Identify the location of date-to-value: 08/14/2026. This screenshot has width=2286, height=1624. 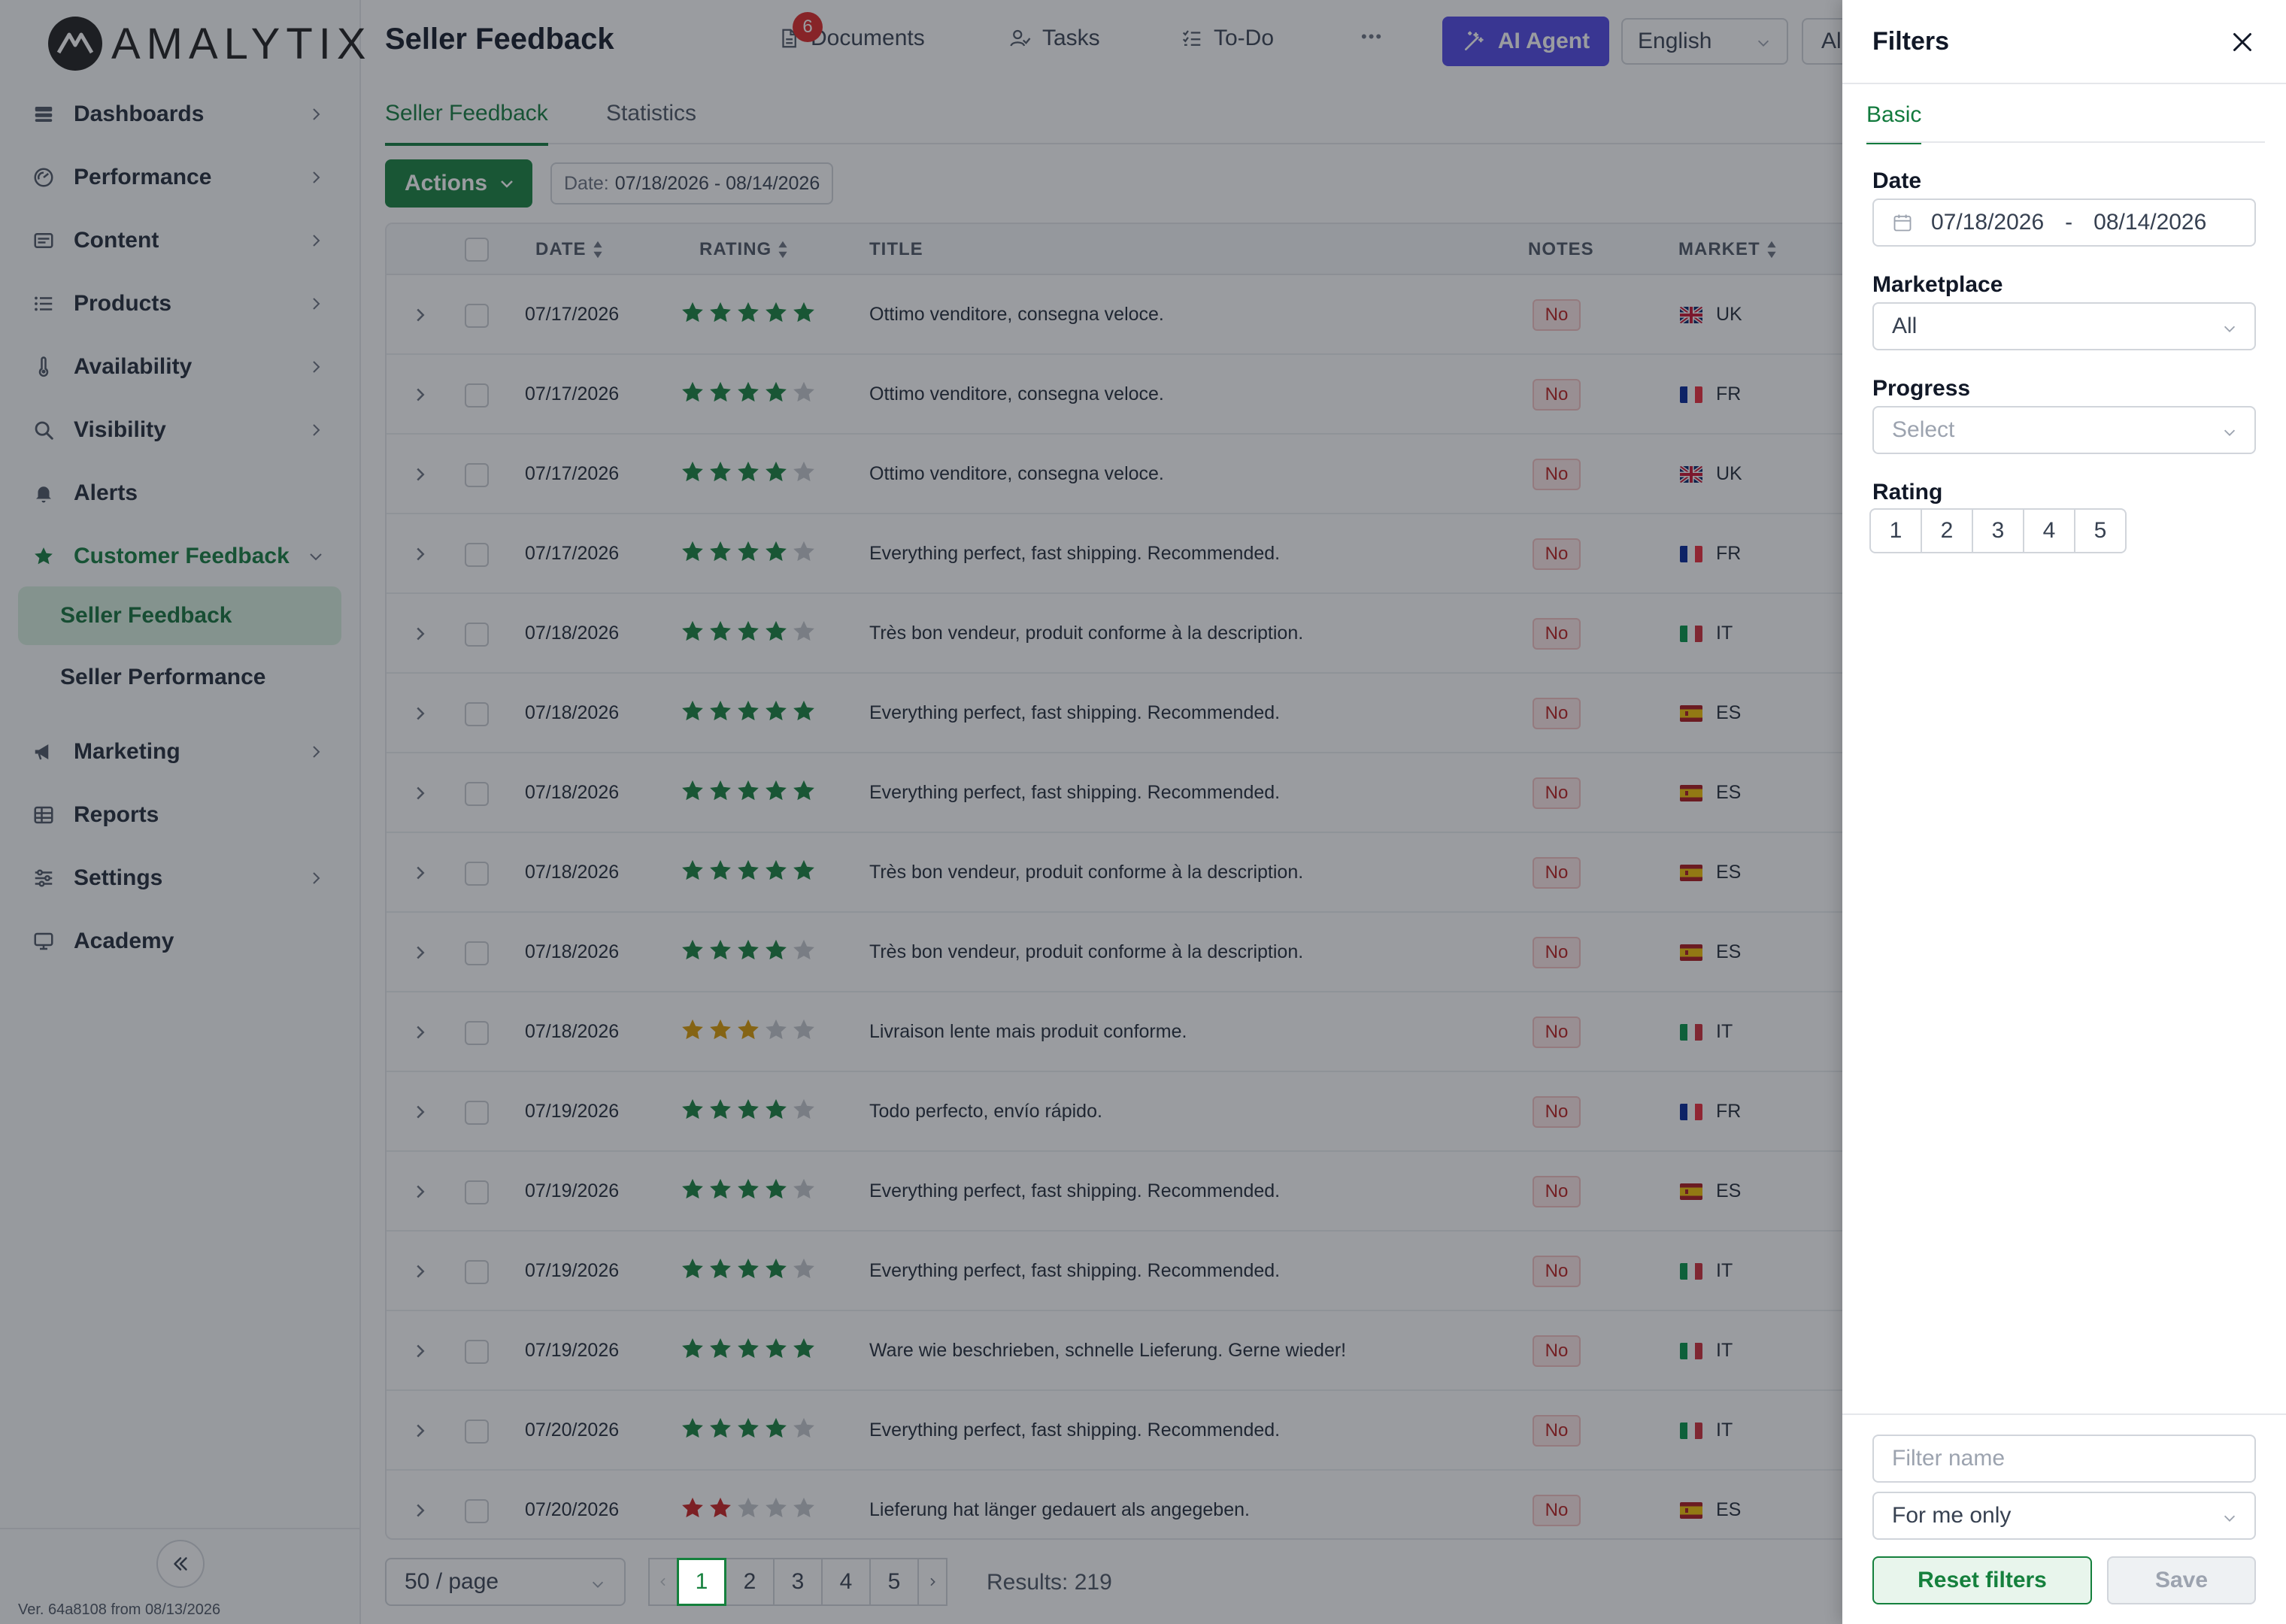
(2150, 222).